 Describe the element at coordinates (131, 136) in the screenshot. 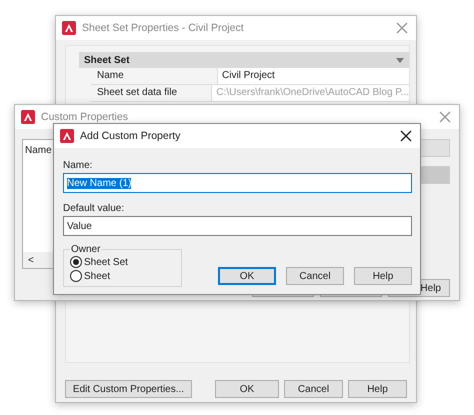

I see `window-title: Add Custom Property` at that location.